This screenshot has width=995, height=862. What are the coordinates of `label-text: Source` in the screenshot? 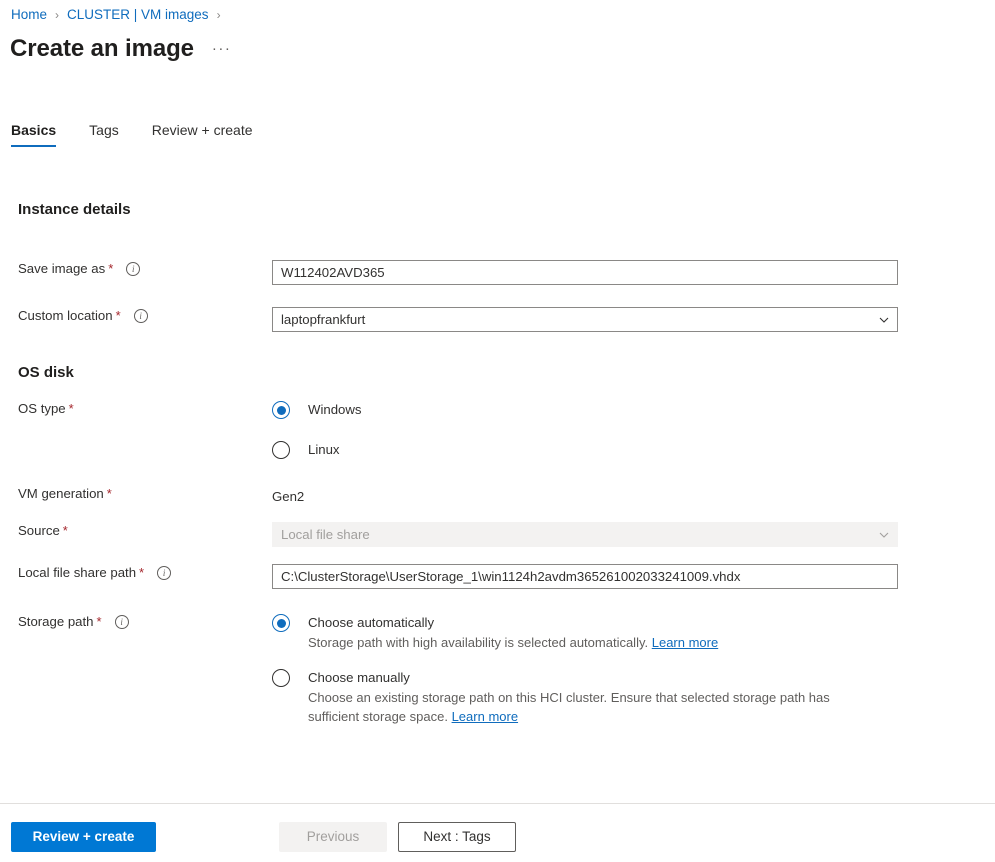 It's located at (39, 530).